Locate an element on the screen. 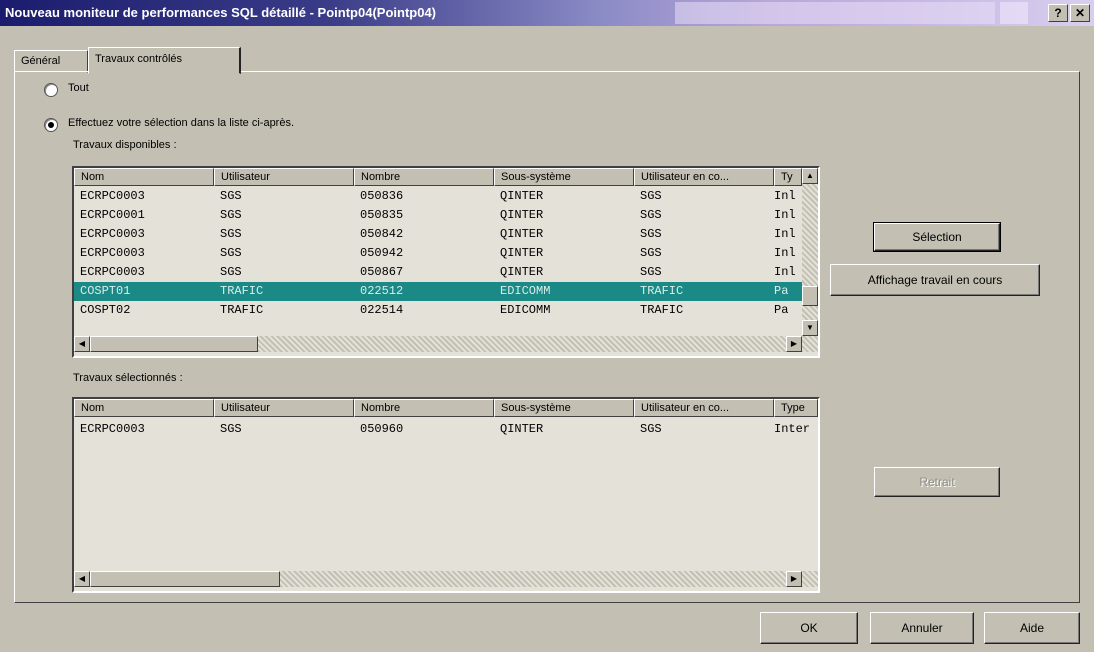  table-row: ECRPC0003 SGS 050836 QINTER SGS Inl is located at coordinates (438, 196).